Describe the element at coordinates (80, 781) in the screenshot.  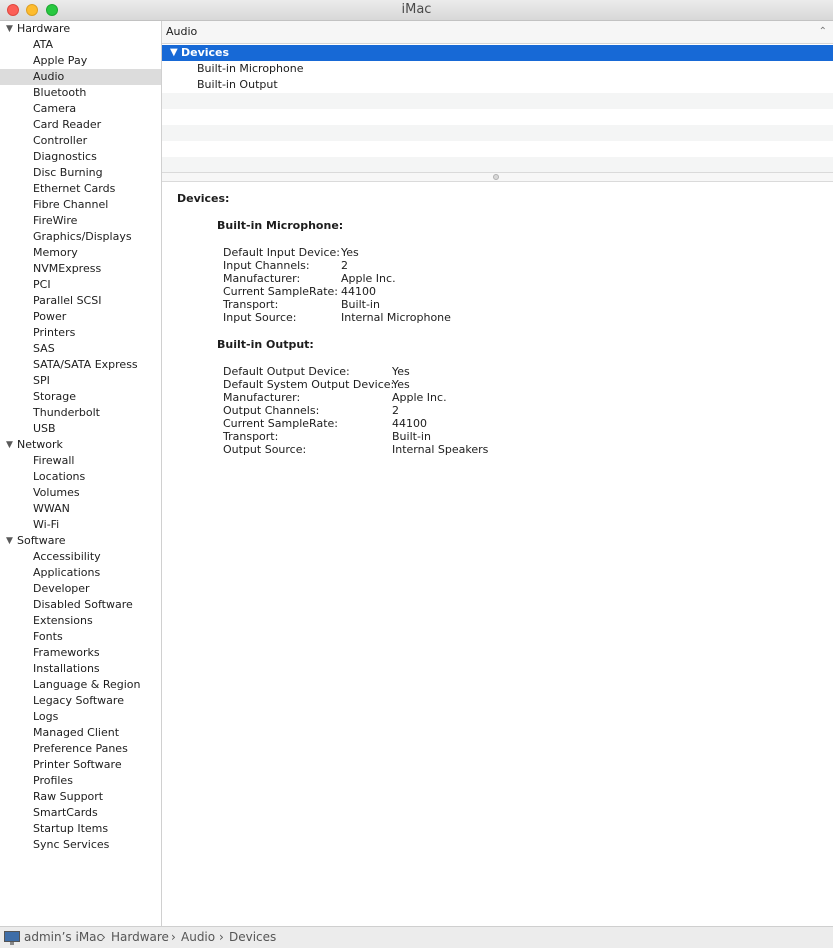
I see `sidebar-item-profiles: Profiles` at that location.